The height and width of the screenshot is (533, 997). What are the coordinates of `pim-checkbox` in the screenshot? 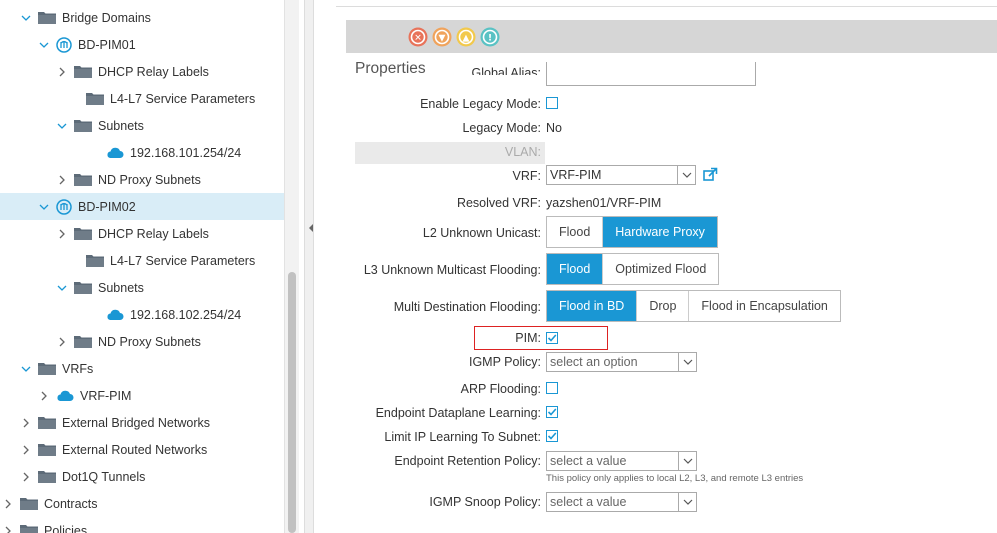 It's located at (552, 338).